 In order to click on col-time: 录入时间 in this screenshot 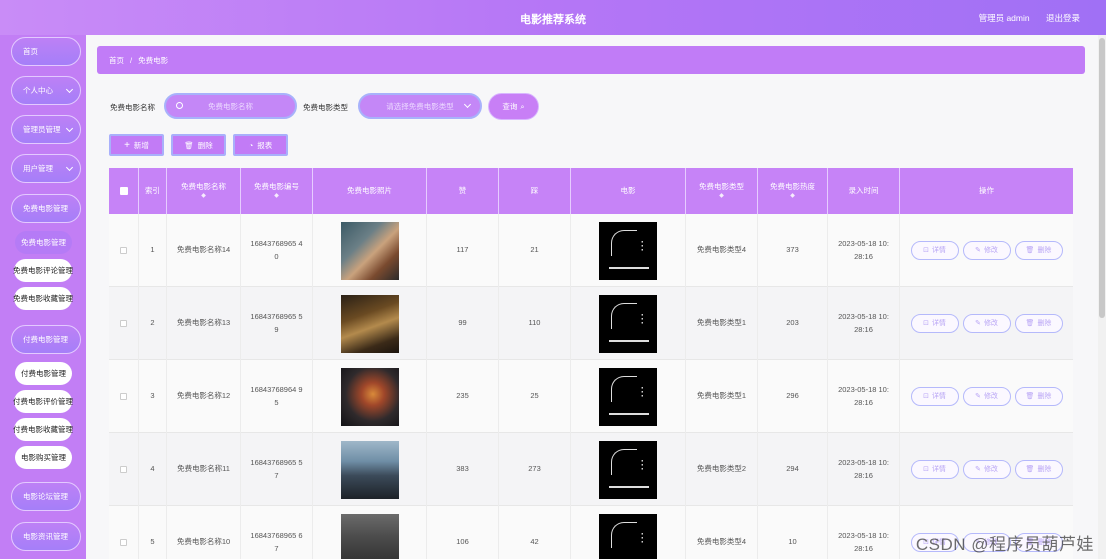, I will do `click(864, 191)`.